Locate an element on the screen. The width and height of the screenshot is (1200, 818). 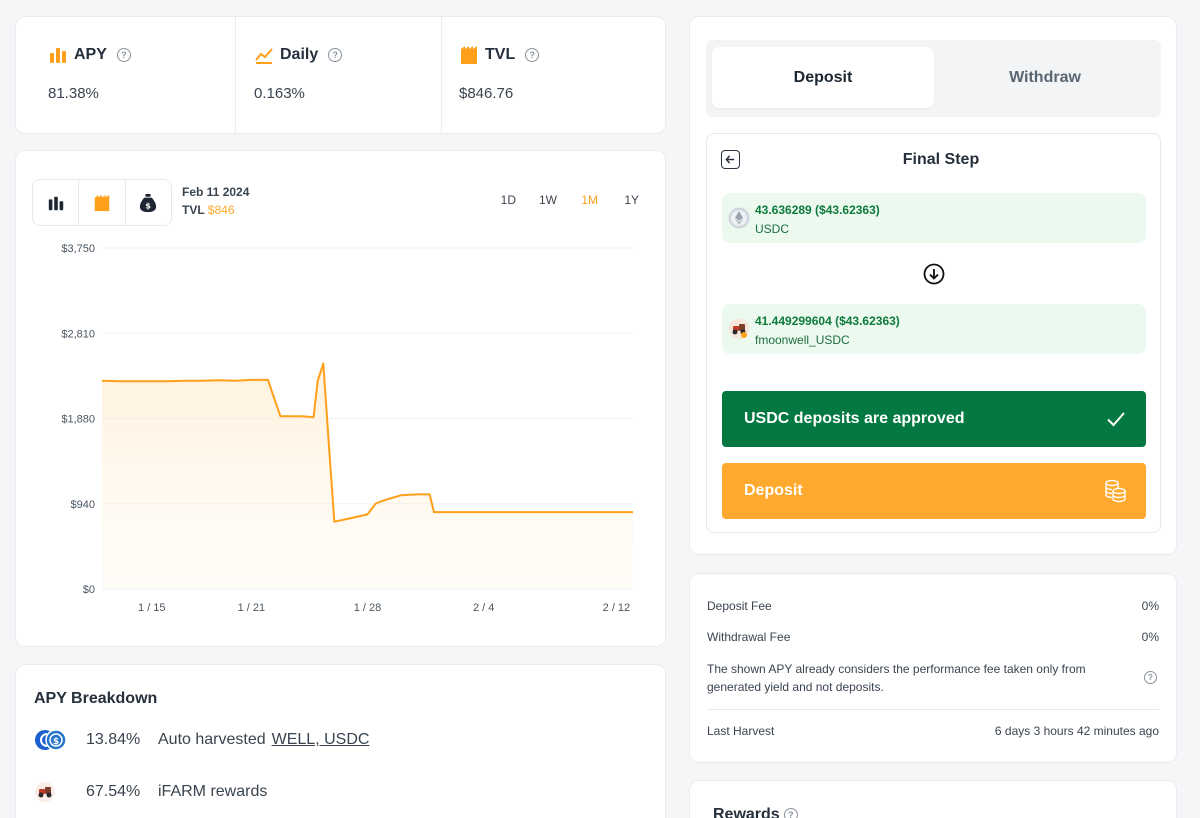
money-bag-icon: $ is located at coordinates (148, 202).